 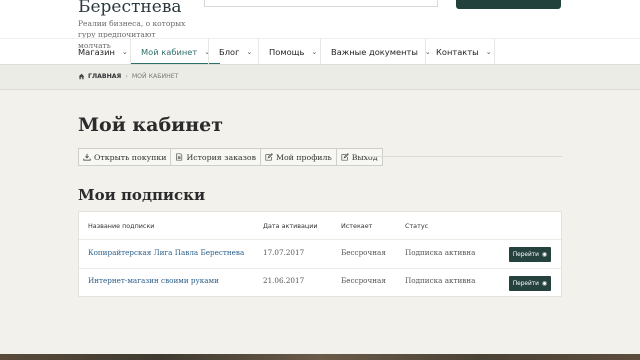 I want to click on site-title: Берестнева, so click(x=130, y=8).